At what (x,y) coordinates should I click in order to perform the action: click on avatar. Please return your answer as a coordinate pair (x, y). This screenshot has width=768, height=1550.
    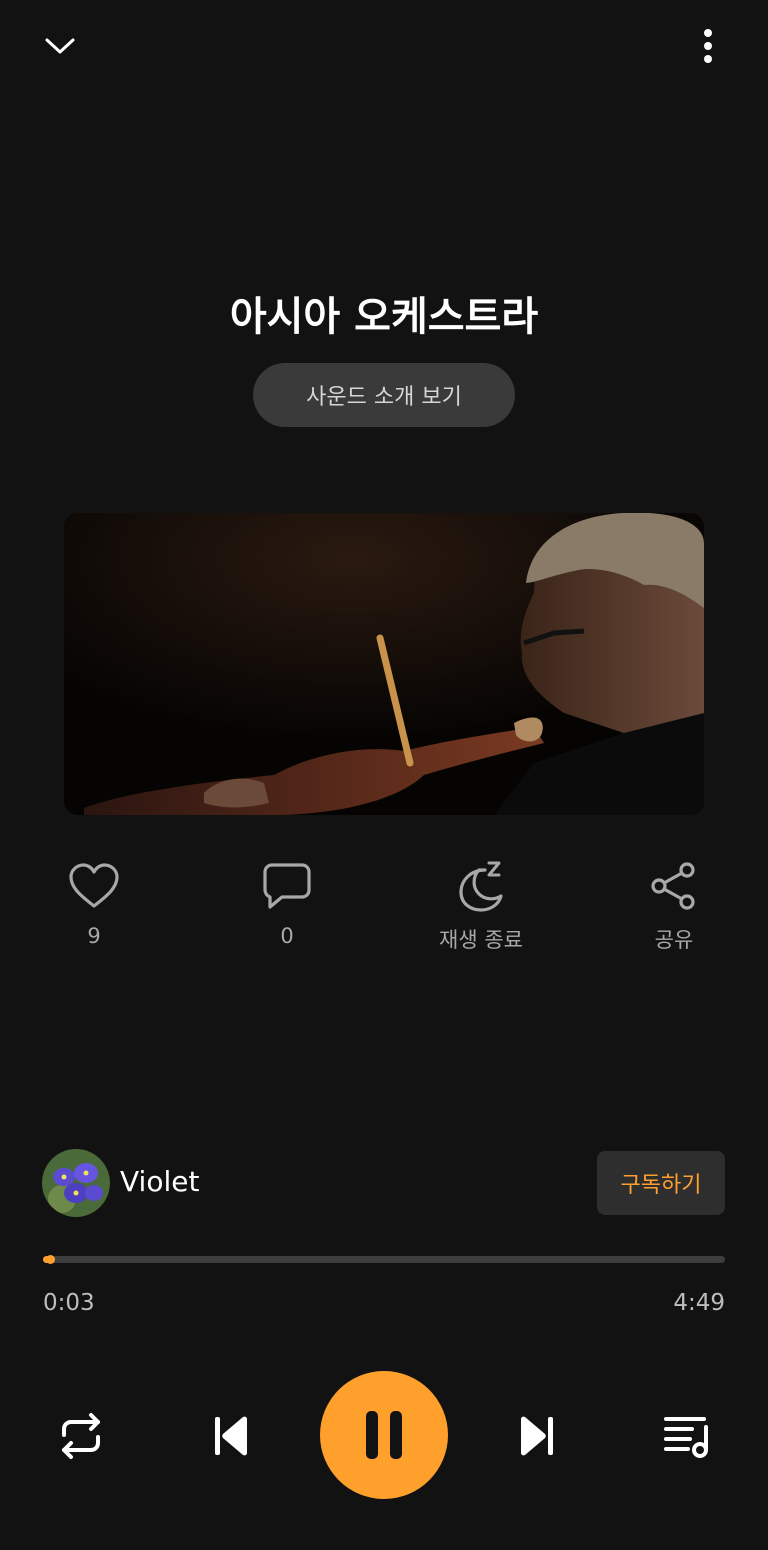
    Looking at the image, I should click on (76, 1183).